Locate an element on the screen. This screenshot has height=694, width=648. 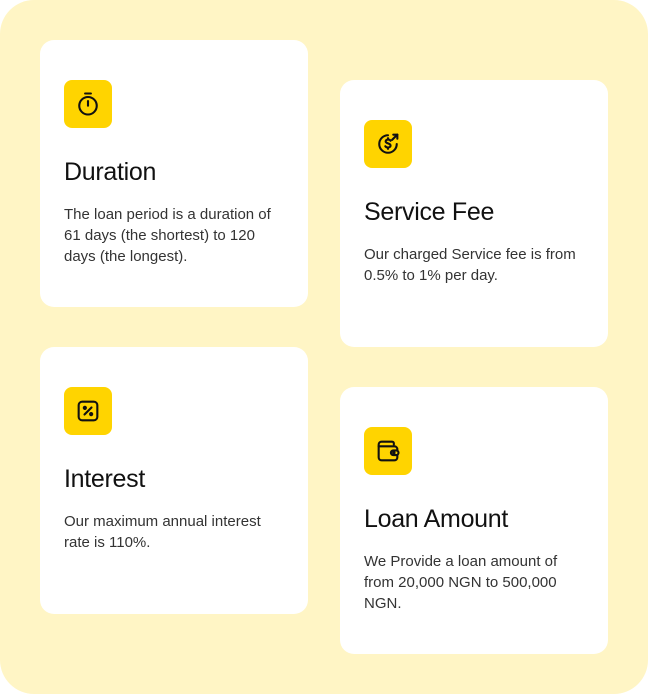
duration-title: Duration is located at coordinates (110, 172).